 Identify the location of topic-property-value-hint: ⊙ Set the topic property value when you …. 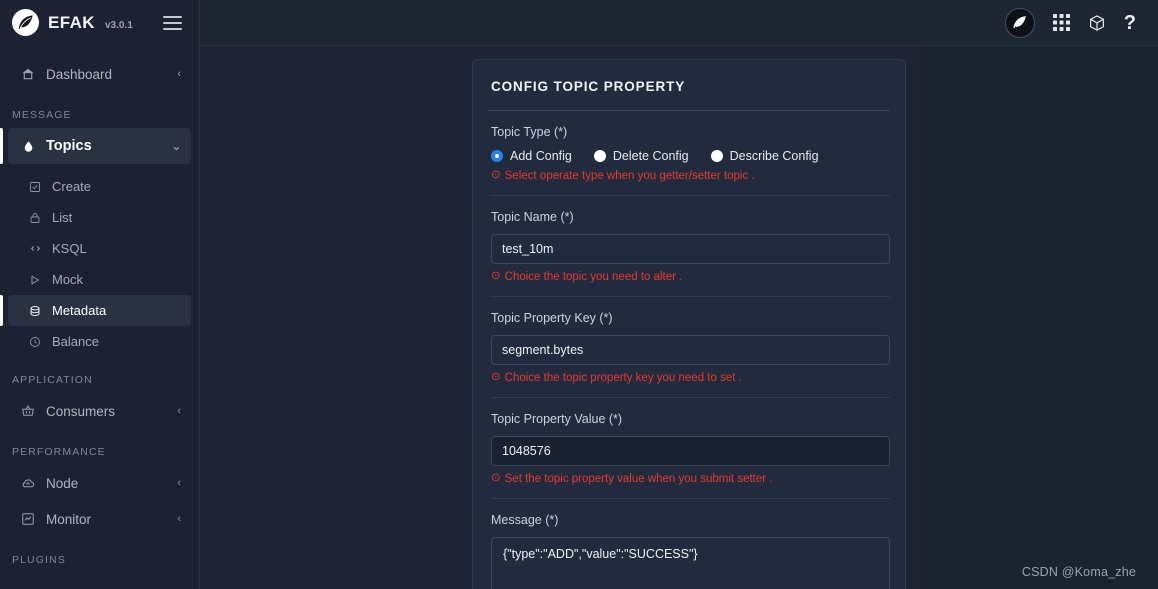
(690, 479).